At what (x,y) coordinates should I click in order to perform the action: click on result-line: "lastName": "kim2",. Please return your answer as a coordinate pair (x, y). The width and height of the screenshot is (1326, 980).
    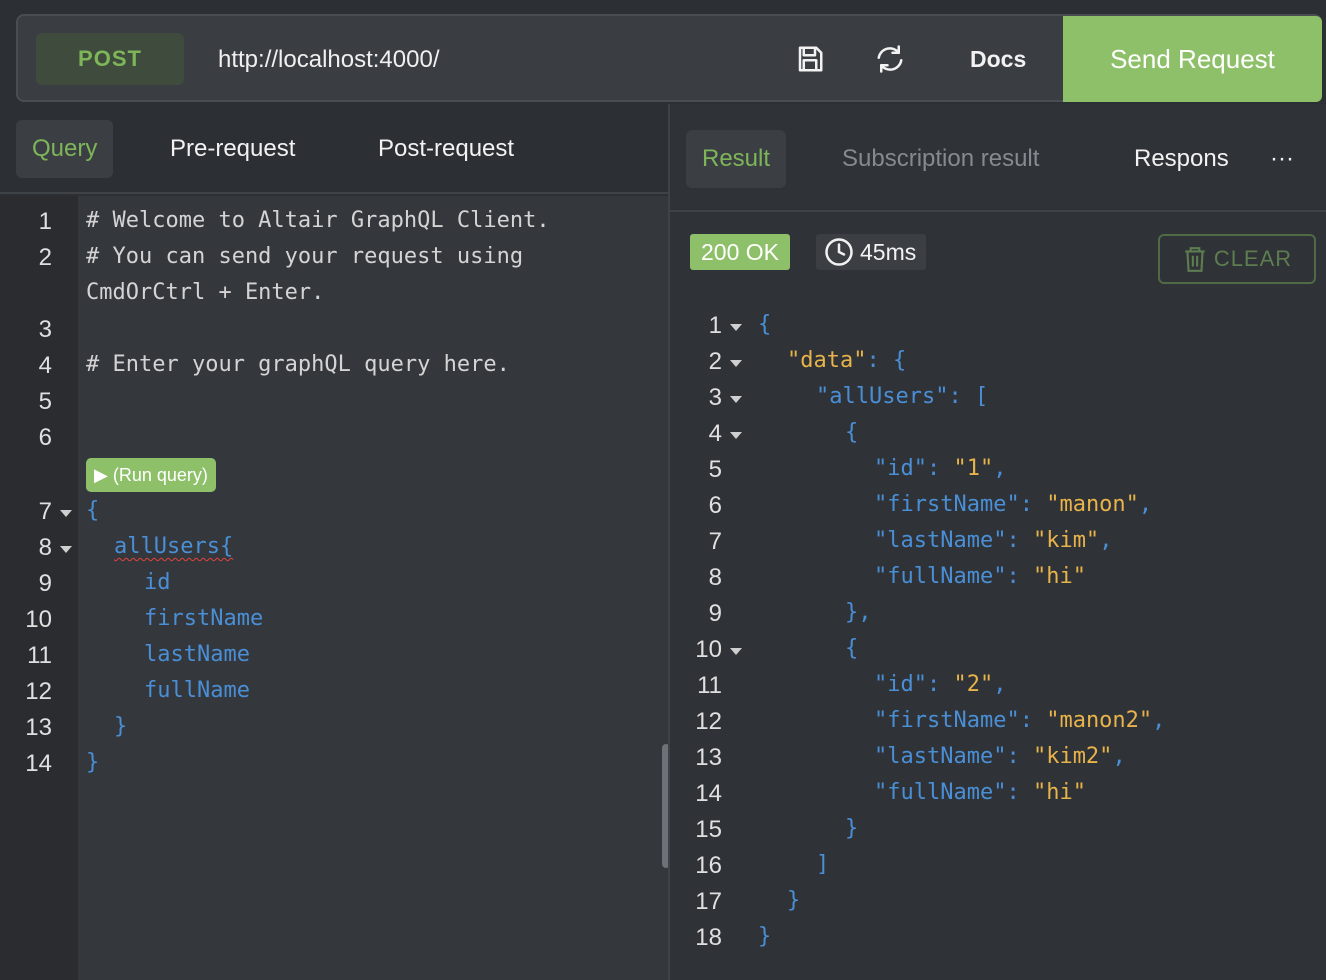
    Looking at the image, I should click on (1000, 756).